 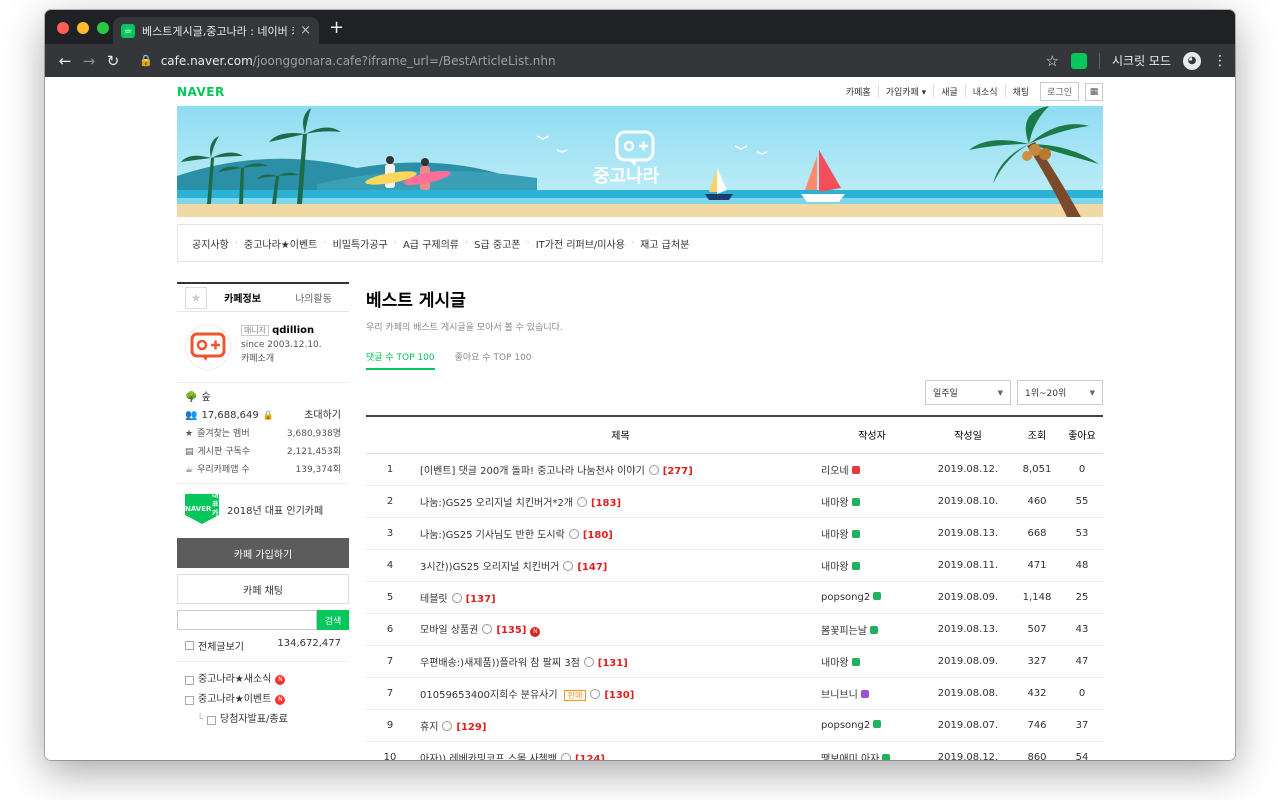 What do you see at coordinates (247, 620) in the screenshot?
I see `sidebar-search-input` at bounding box center [247, 620].